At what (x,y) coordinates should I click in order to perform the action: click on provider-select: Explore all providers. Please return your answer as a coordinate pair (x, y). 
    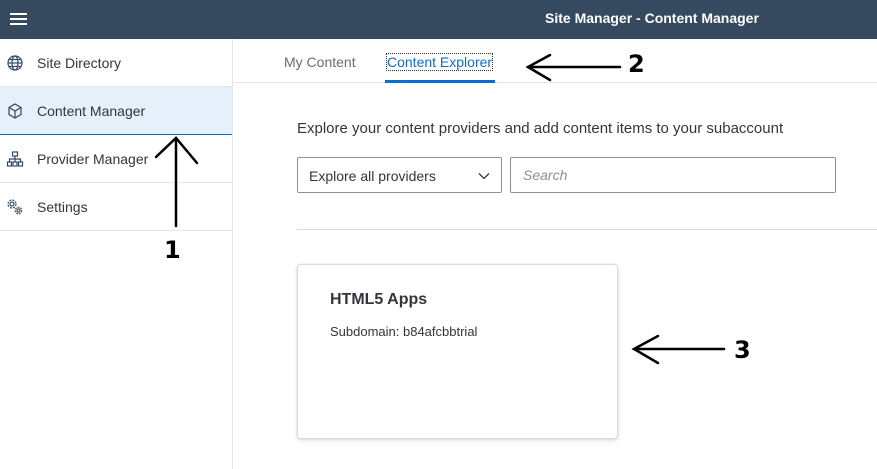
    Looking at the image, I should click on (399, 175).